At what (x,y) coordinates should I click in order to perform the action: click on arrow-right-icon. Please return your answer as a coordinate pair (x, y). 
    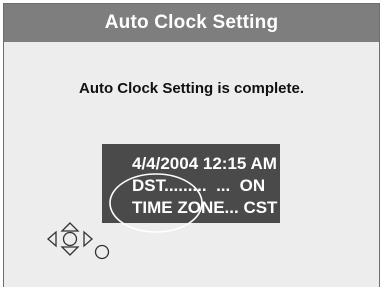
    Looking at the image, I should click on (88, 239).